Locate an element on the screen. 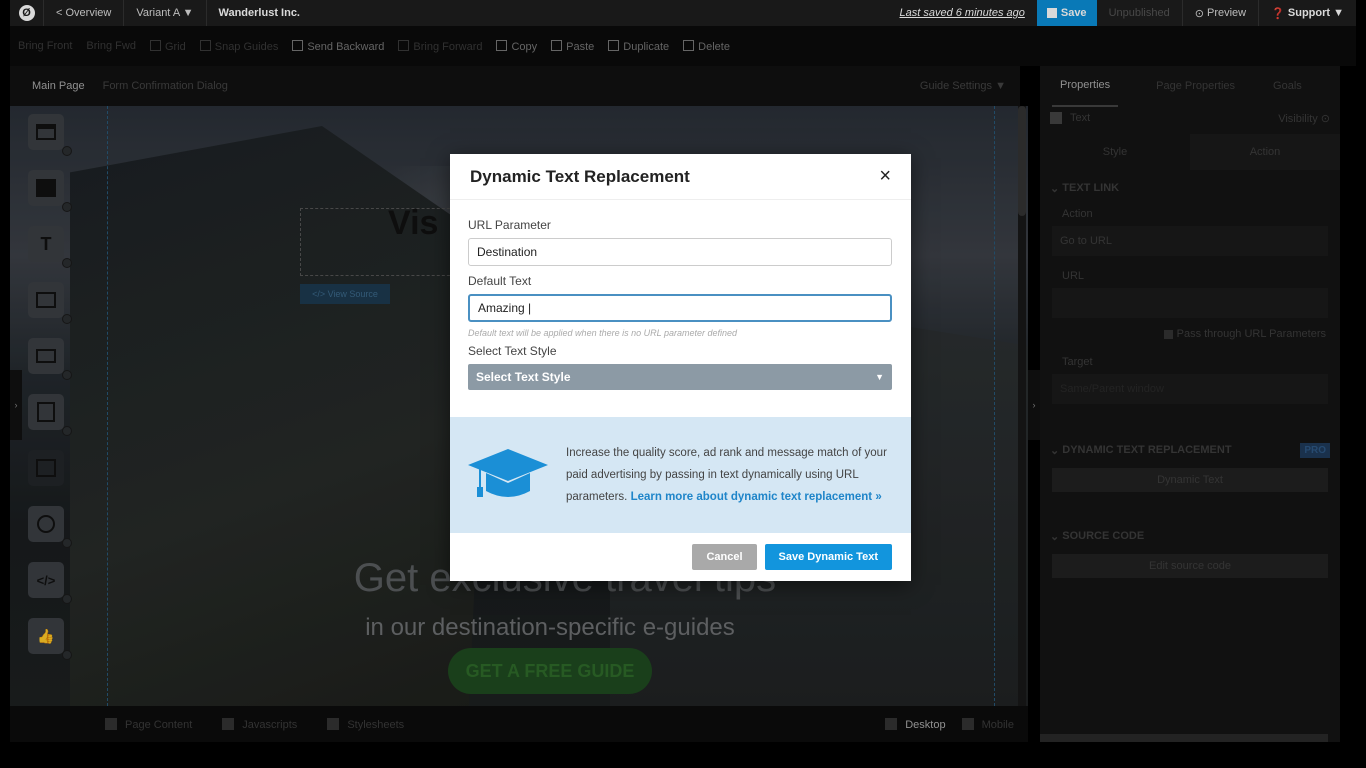 The height and width of the screenshot is (768, 1366). caret-down-icon: ▼ is located at coordinates (879, 377).